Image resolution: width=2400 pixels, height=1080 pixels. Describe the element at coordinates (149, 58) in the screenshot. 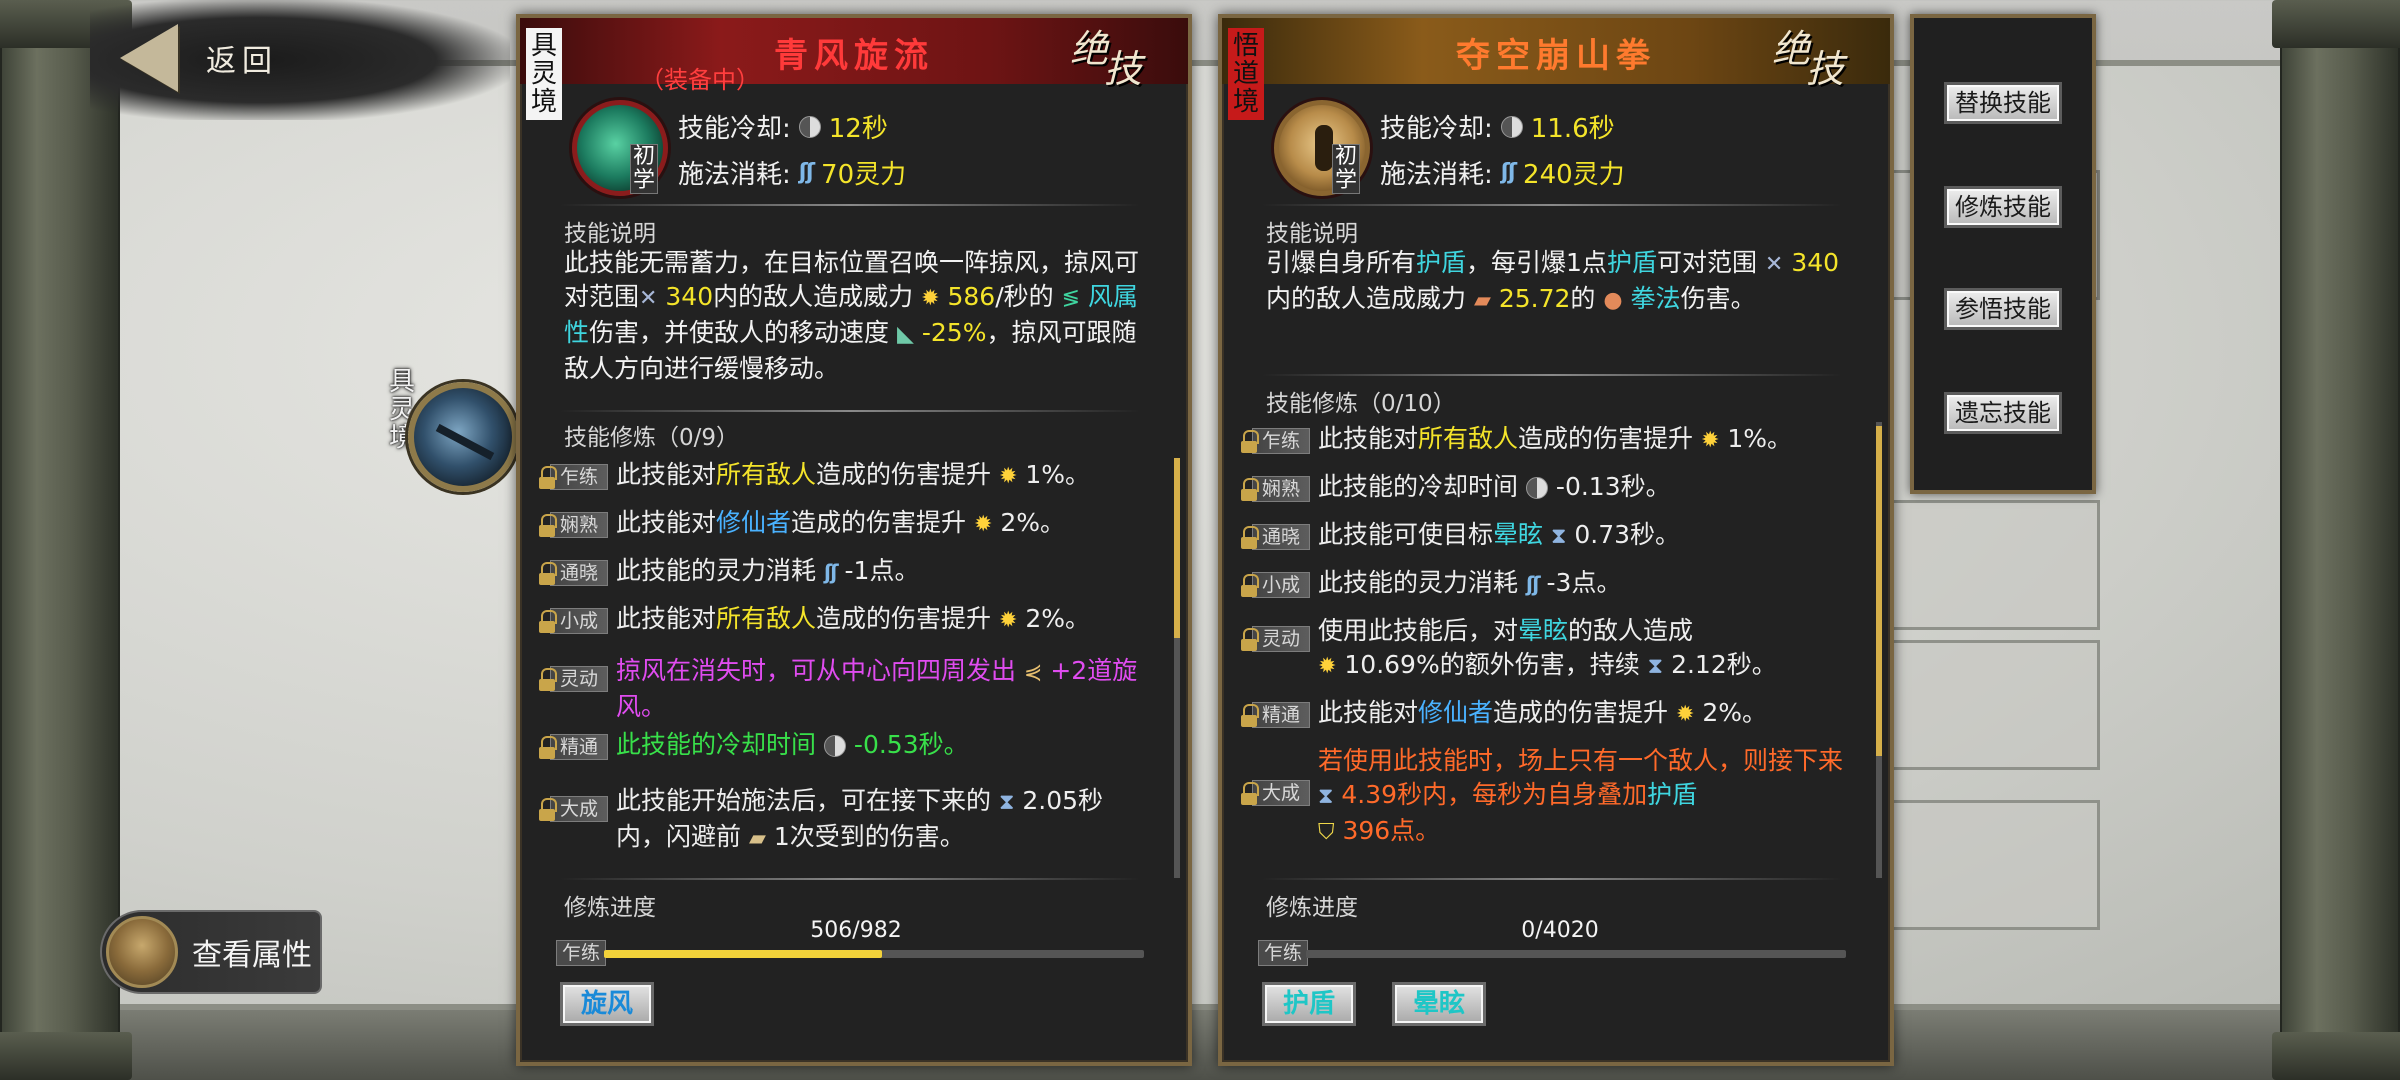

I see `back-arrow-icon` at that location.